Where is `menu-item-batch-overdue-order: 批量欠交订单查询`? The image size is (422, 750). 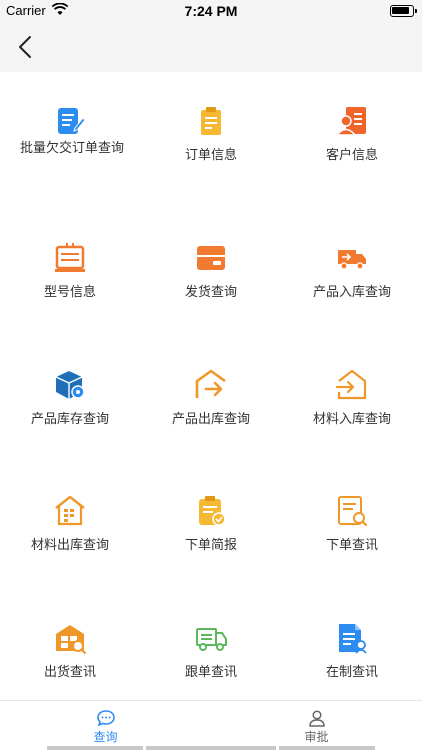 menu-item-batch-overdue-order: 批量欠交订单查询 is located at coordinates (70, 134).